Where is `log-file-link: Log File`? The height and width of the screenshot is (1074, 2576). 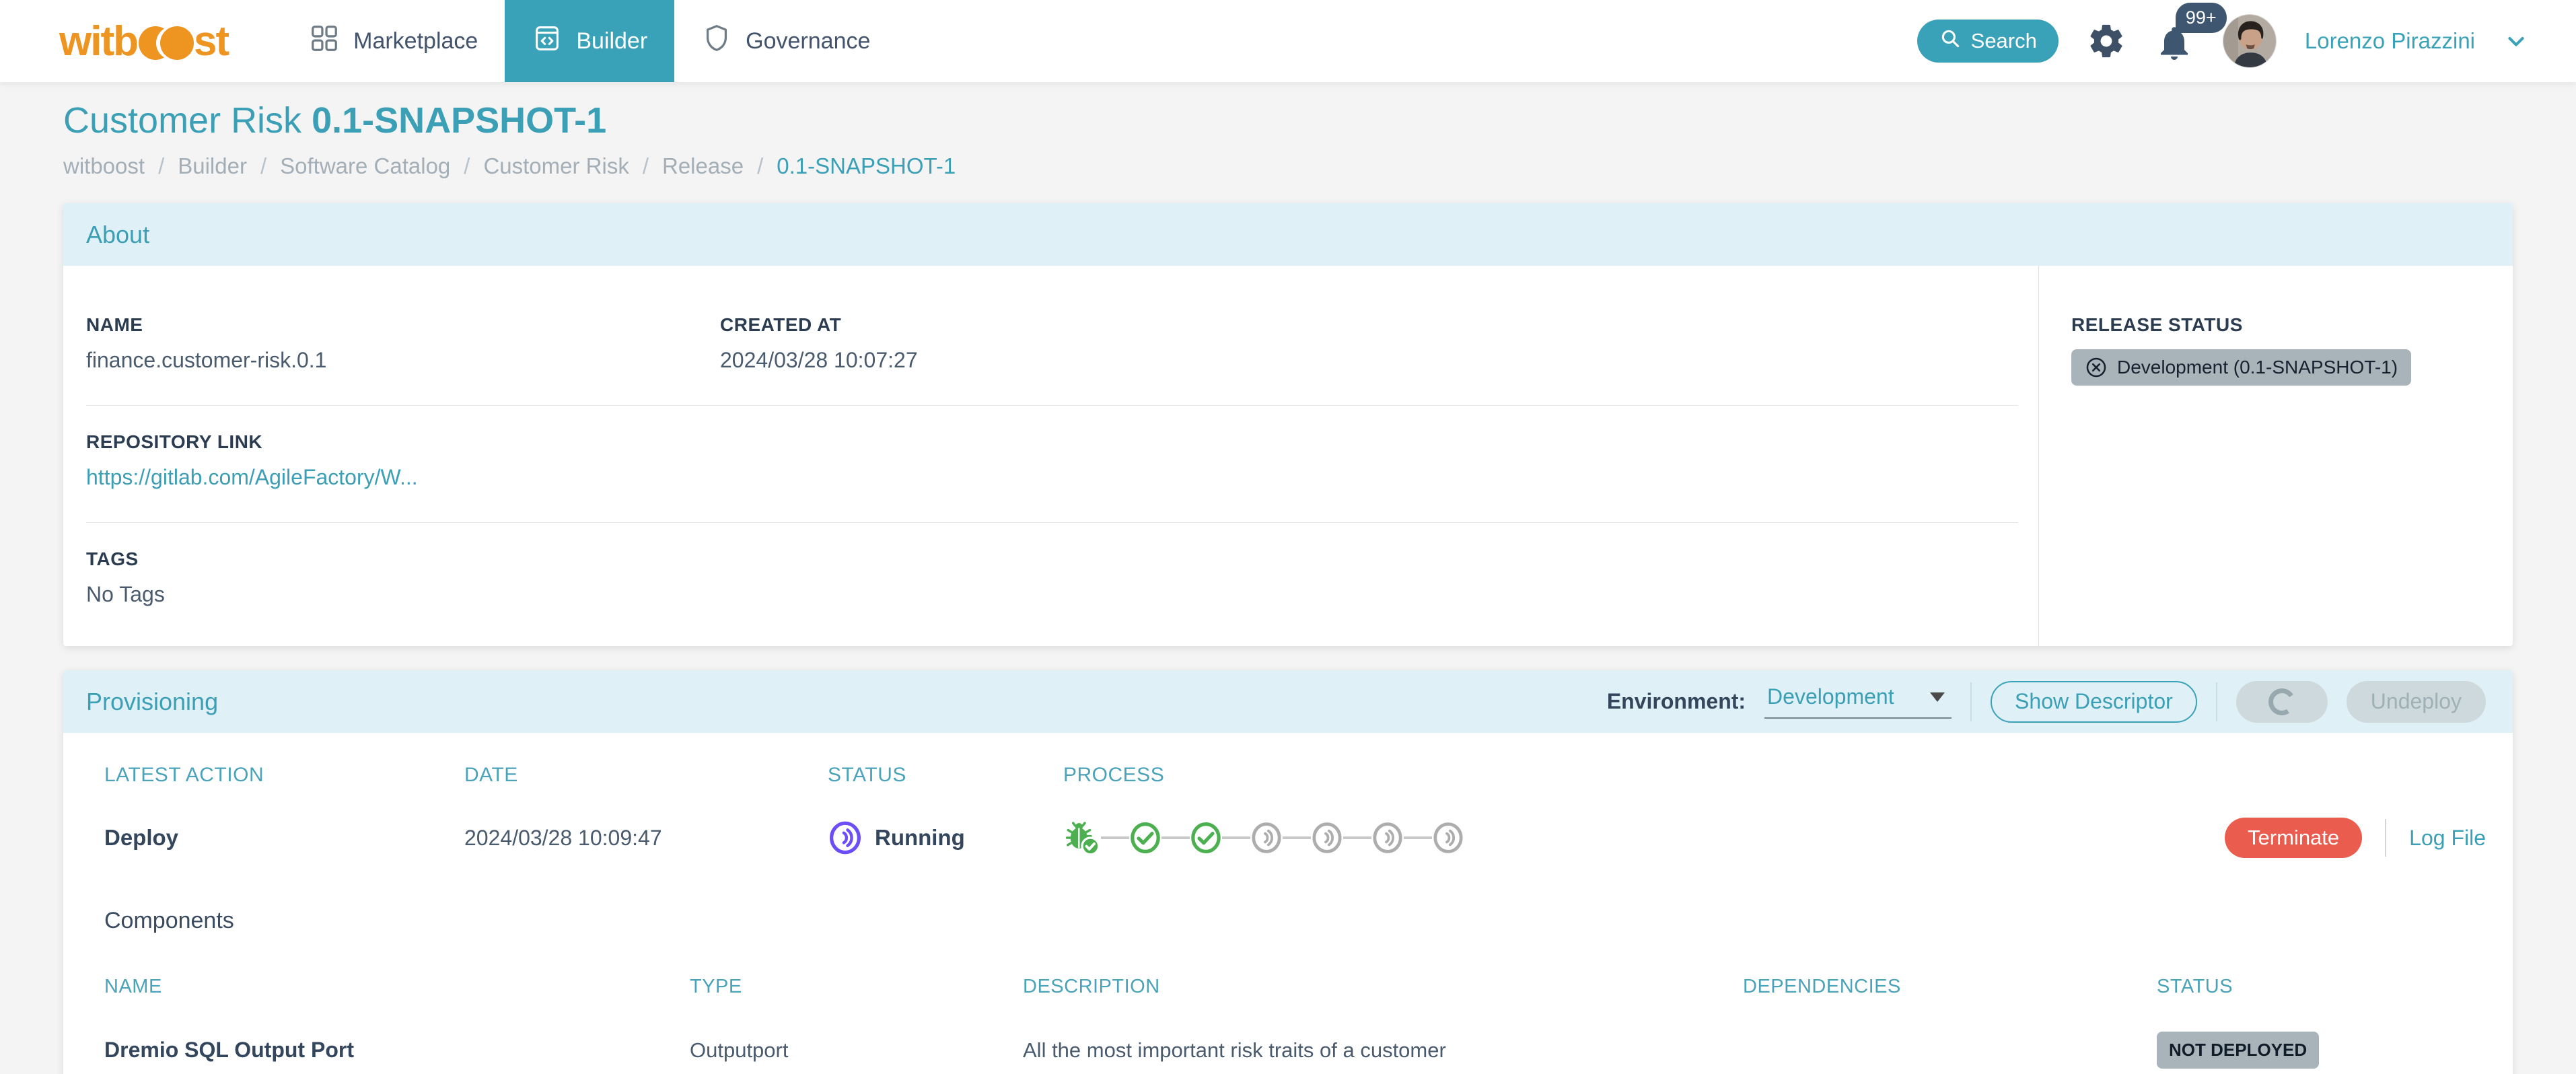 log-file-link: Log File is located at coordinates (2447, 839).